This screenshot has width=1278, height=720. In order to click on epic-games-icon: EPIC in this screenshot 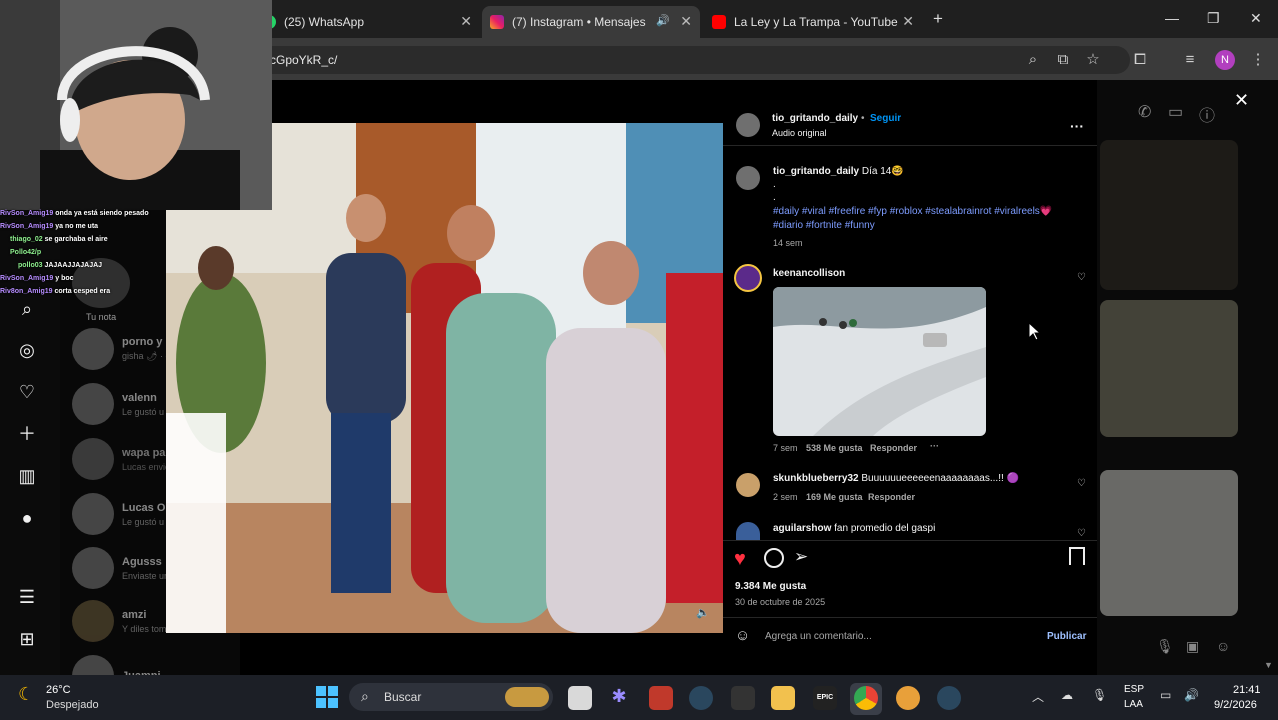, I will do `click(825, 698)`.